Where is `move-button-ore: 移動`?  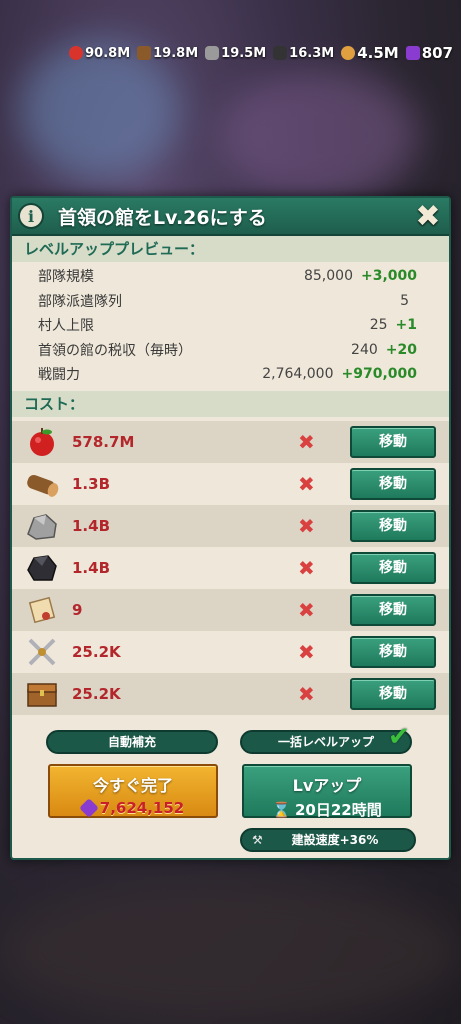 move-button-ore: 移動 is located at coordinates (393, 567).